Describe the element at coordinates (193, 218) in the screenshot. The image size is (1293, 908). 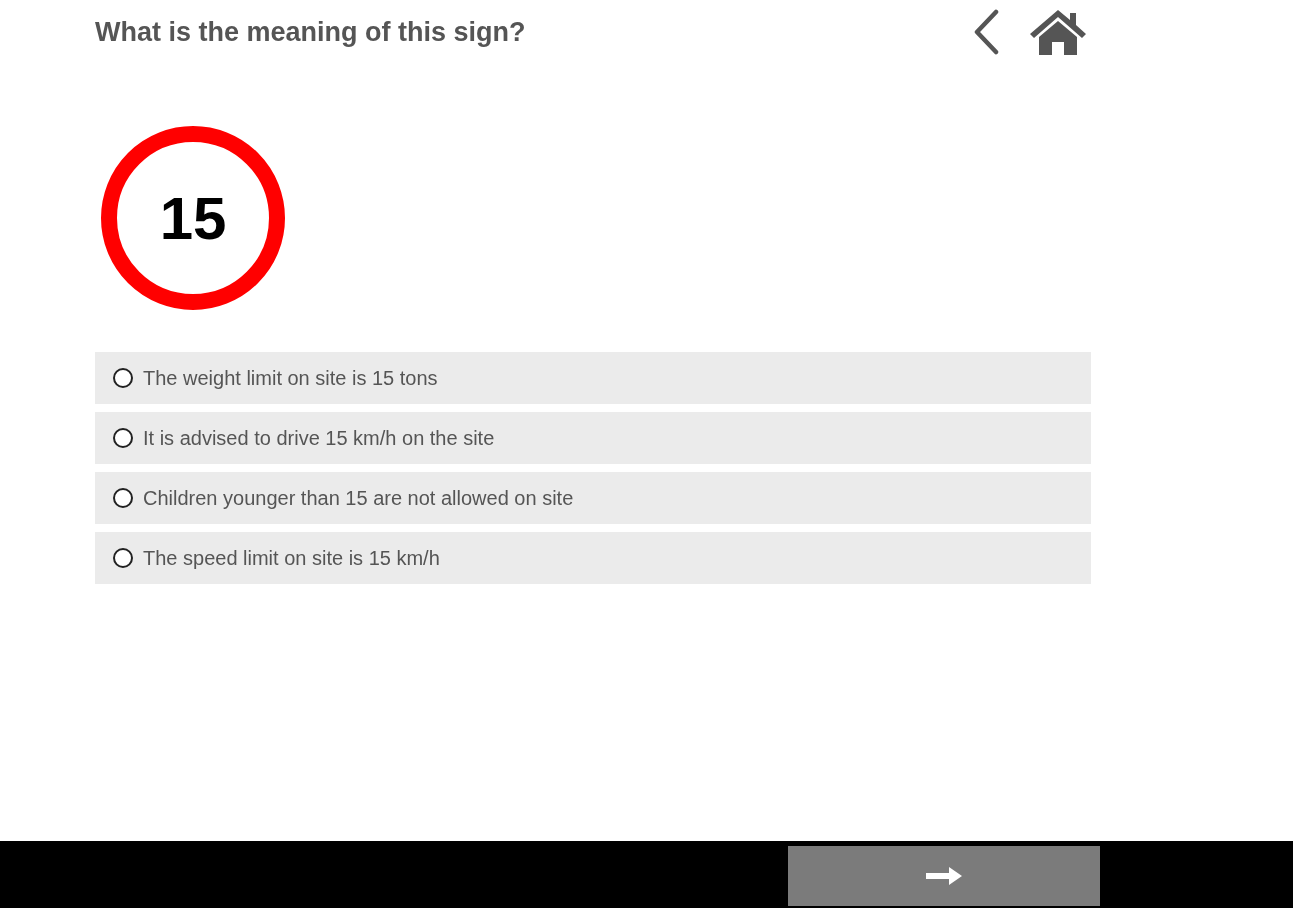
I see `speed-limit-sign: 15` at that location.